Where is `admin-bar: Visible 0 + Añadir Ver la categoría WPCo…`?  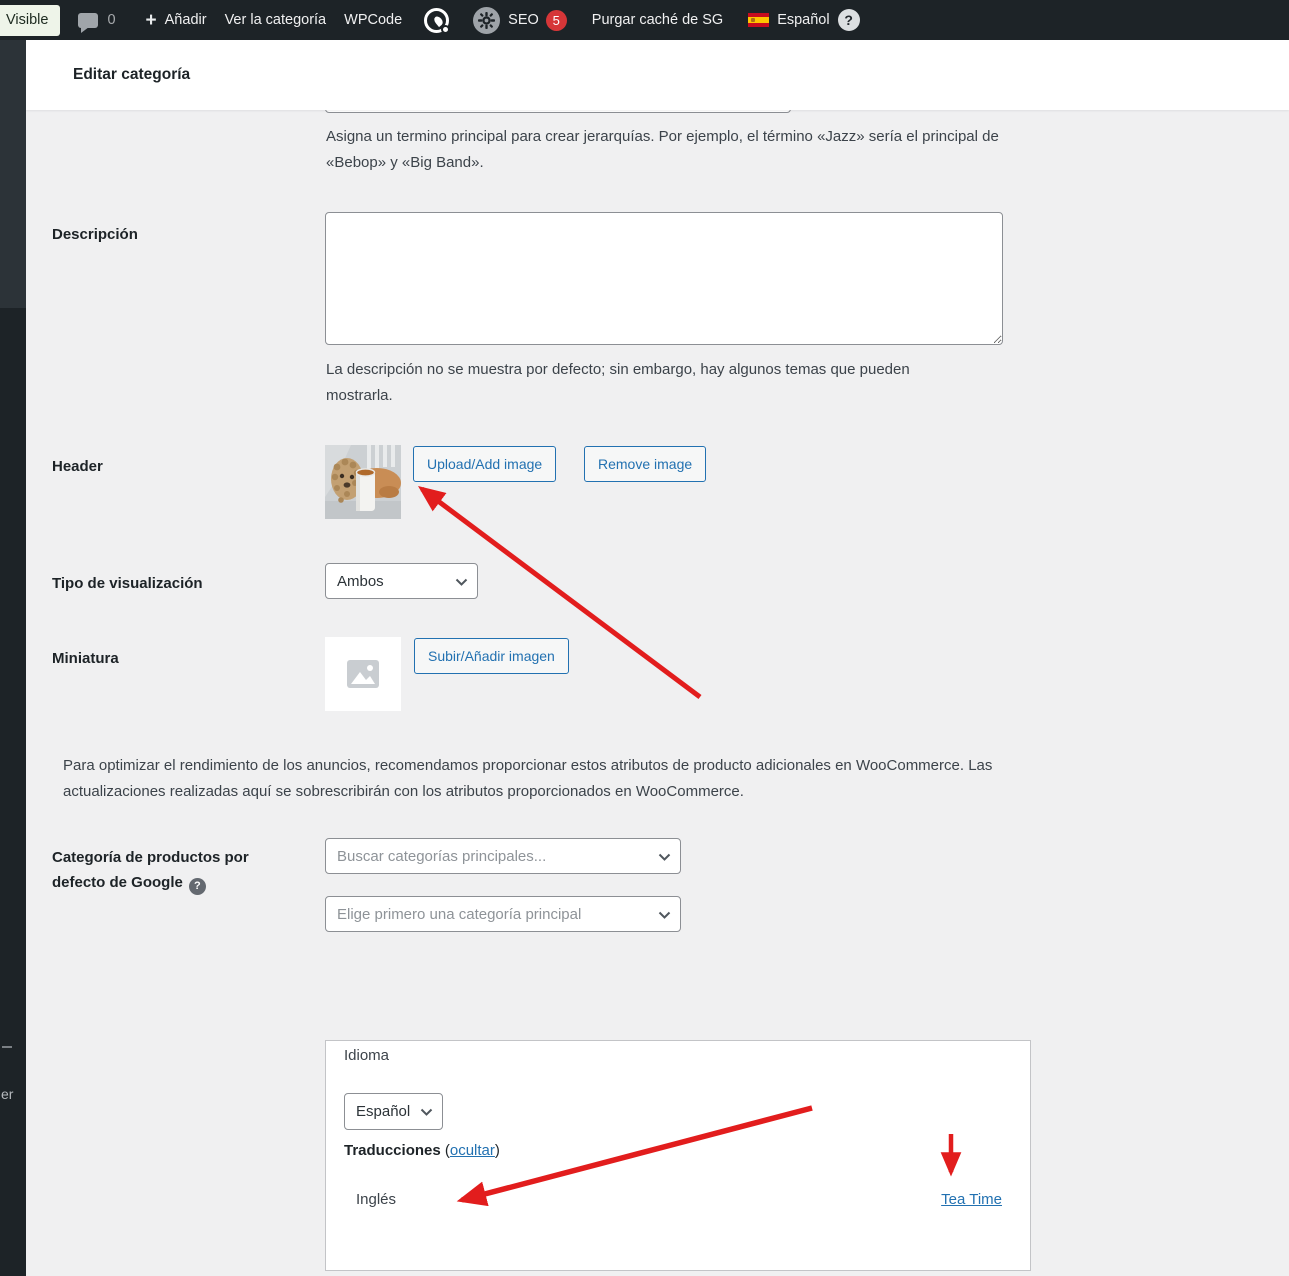
admin-bar: Visible 0 + Añadir Ver la categoría WPCo… is located at coordinates (644, 20).